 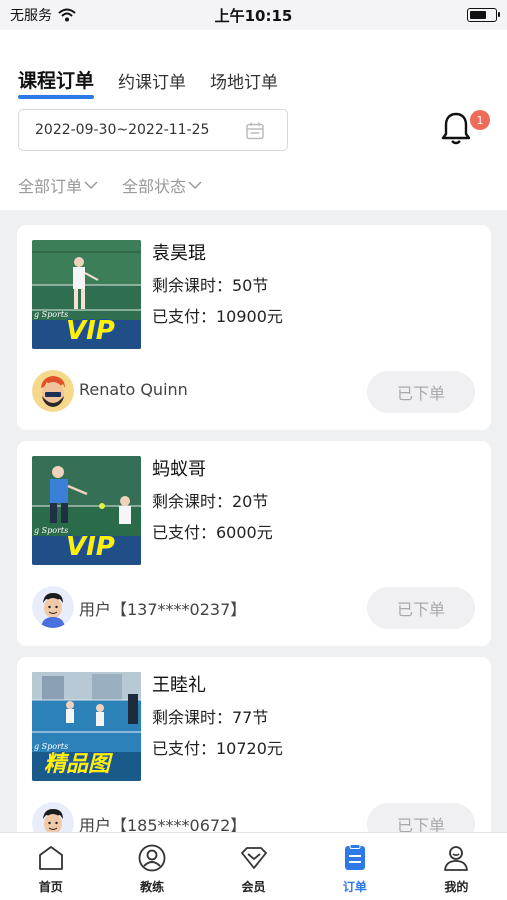 I want to click on coach-icon, so click(x=152, y=858).